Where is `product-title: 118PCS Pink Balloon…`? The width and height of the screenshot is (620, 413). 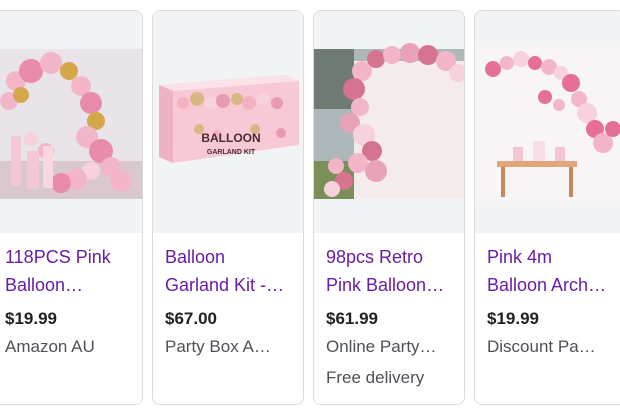
product-title: 118PCS Pink Balloon… is located at coordinates (67, 271).